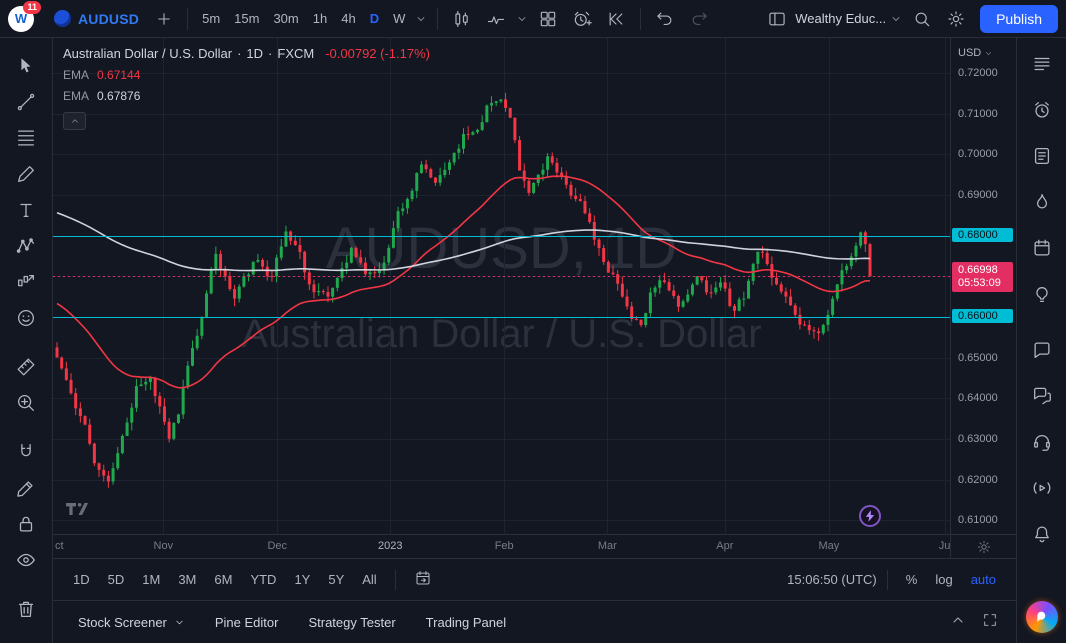 This screenshot has width=1066, height=643. What do you see at coordinates (777, 19) in the screenshot?
I see `layout-save-button` at bounding box center [777, 19].